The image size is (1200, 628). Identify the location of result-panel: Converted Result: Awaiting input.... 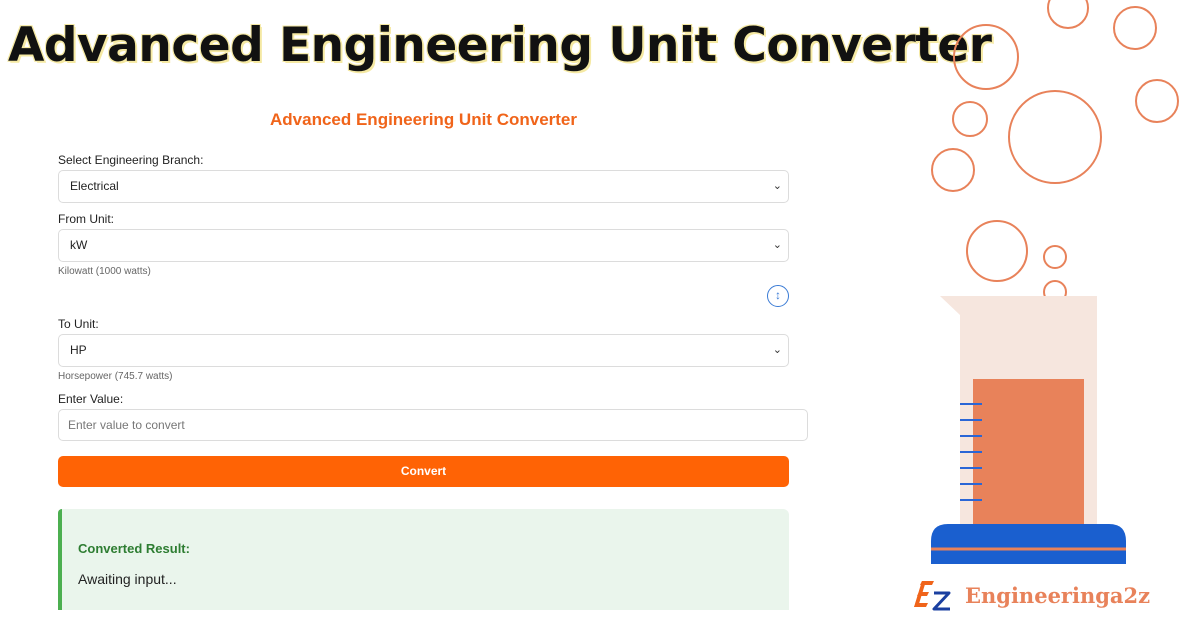
(423, 559).